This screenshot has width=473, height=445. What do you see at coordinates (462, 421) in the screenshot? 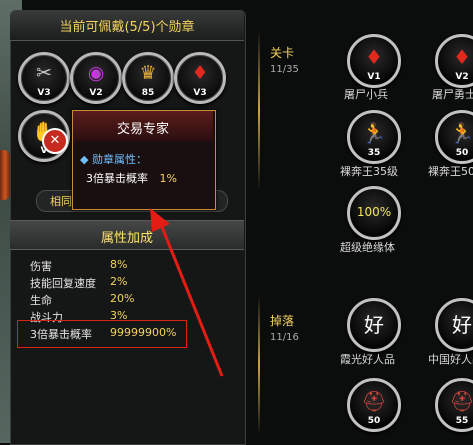
I see `medal-level: 55` at bounding box center [462, 421].